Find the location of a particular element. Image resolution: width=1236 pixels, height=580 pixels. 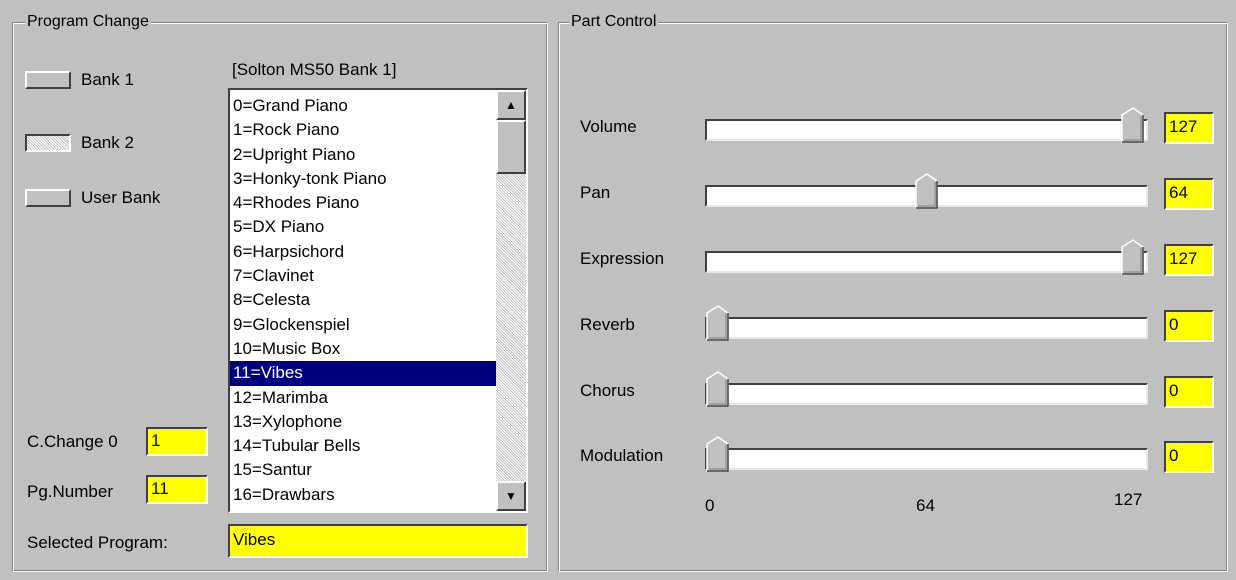

arrow-up-icon: ▲ is located at coordinates (511, 105).